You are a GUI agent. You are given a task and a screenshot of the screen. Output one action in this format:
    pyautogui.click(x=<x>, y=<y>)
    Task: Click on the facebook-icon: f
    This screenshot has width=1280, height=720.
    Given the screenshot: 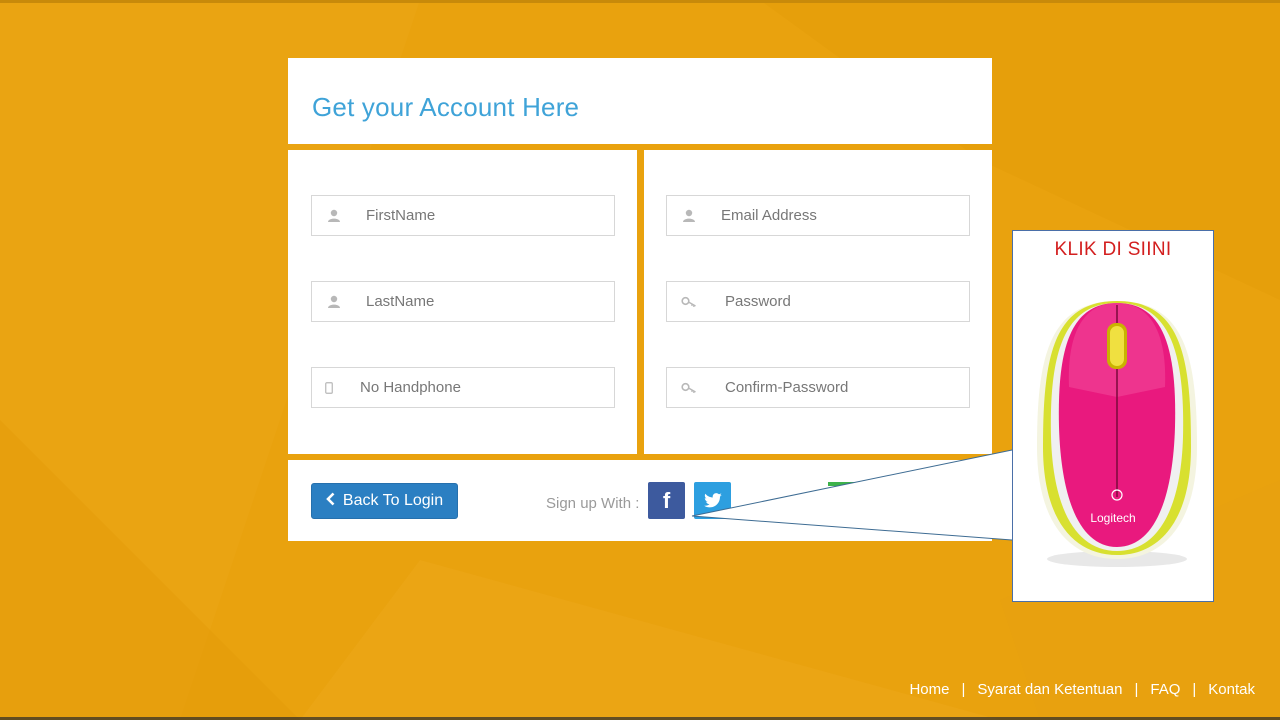 What is the action you would take?
    pyautogui.click(x=666, y=500)
    